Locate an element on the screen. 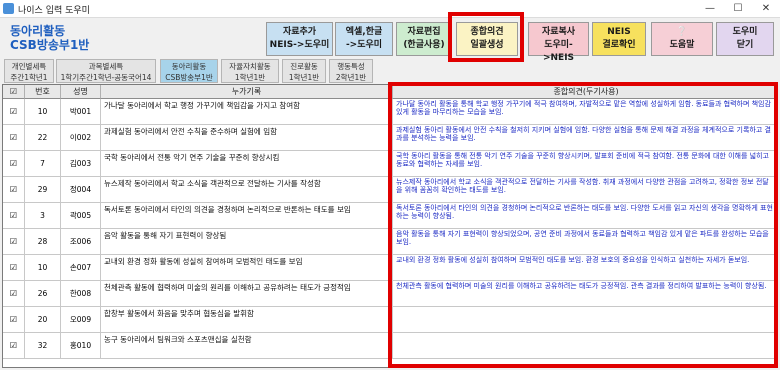  student-number: 28 is located at coordinates (43, 242).